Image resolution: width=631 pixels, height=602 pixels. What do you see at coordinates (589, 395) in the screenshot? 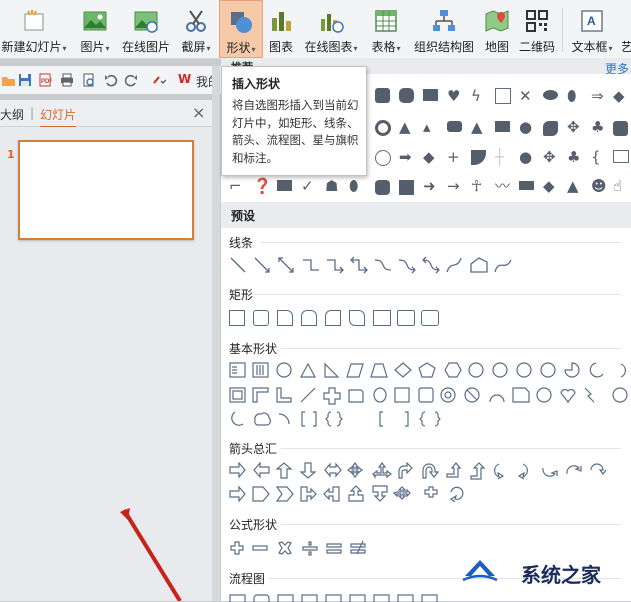
I see `lightning-outline-shape` at bounding box center [589, 395].